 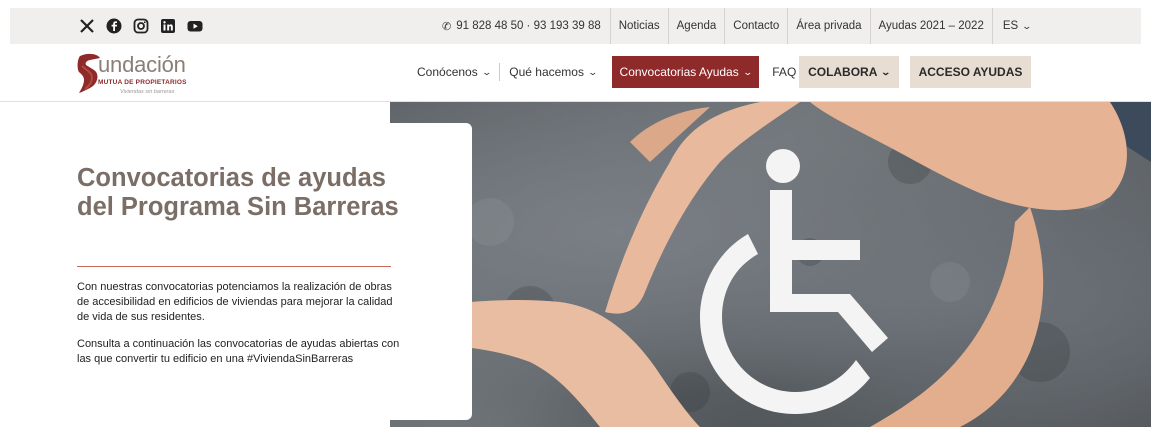 What do you see at coordinates (784, 72) in the screenshot?
I see `menu-label: FAQ` at bounding box center [784, 72].